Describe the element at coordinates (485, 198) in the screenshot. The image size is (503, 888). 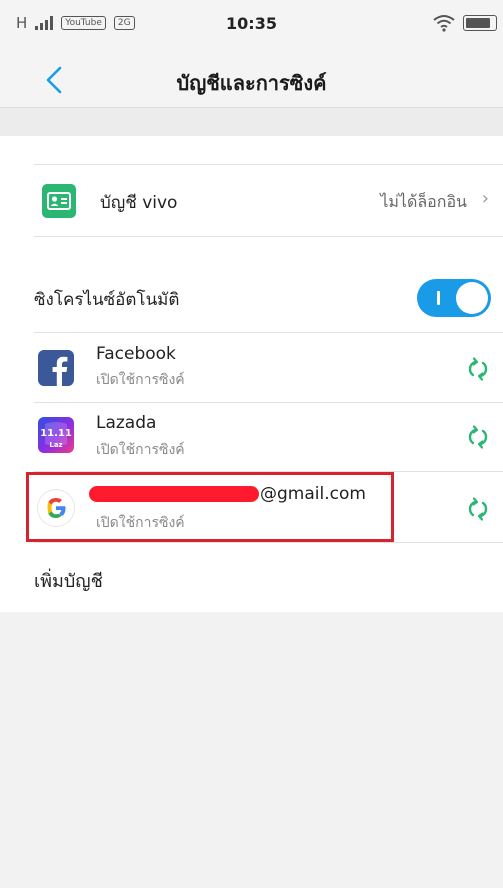
I see `chevron-right-icon: ›` at that location.